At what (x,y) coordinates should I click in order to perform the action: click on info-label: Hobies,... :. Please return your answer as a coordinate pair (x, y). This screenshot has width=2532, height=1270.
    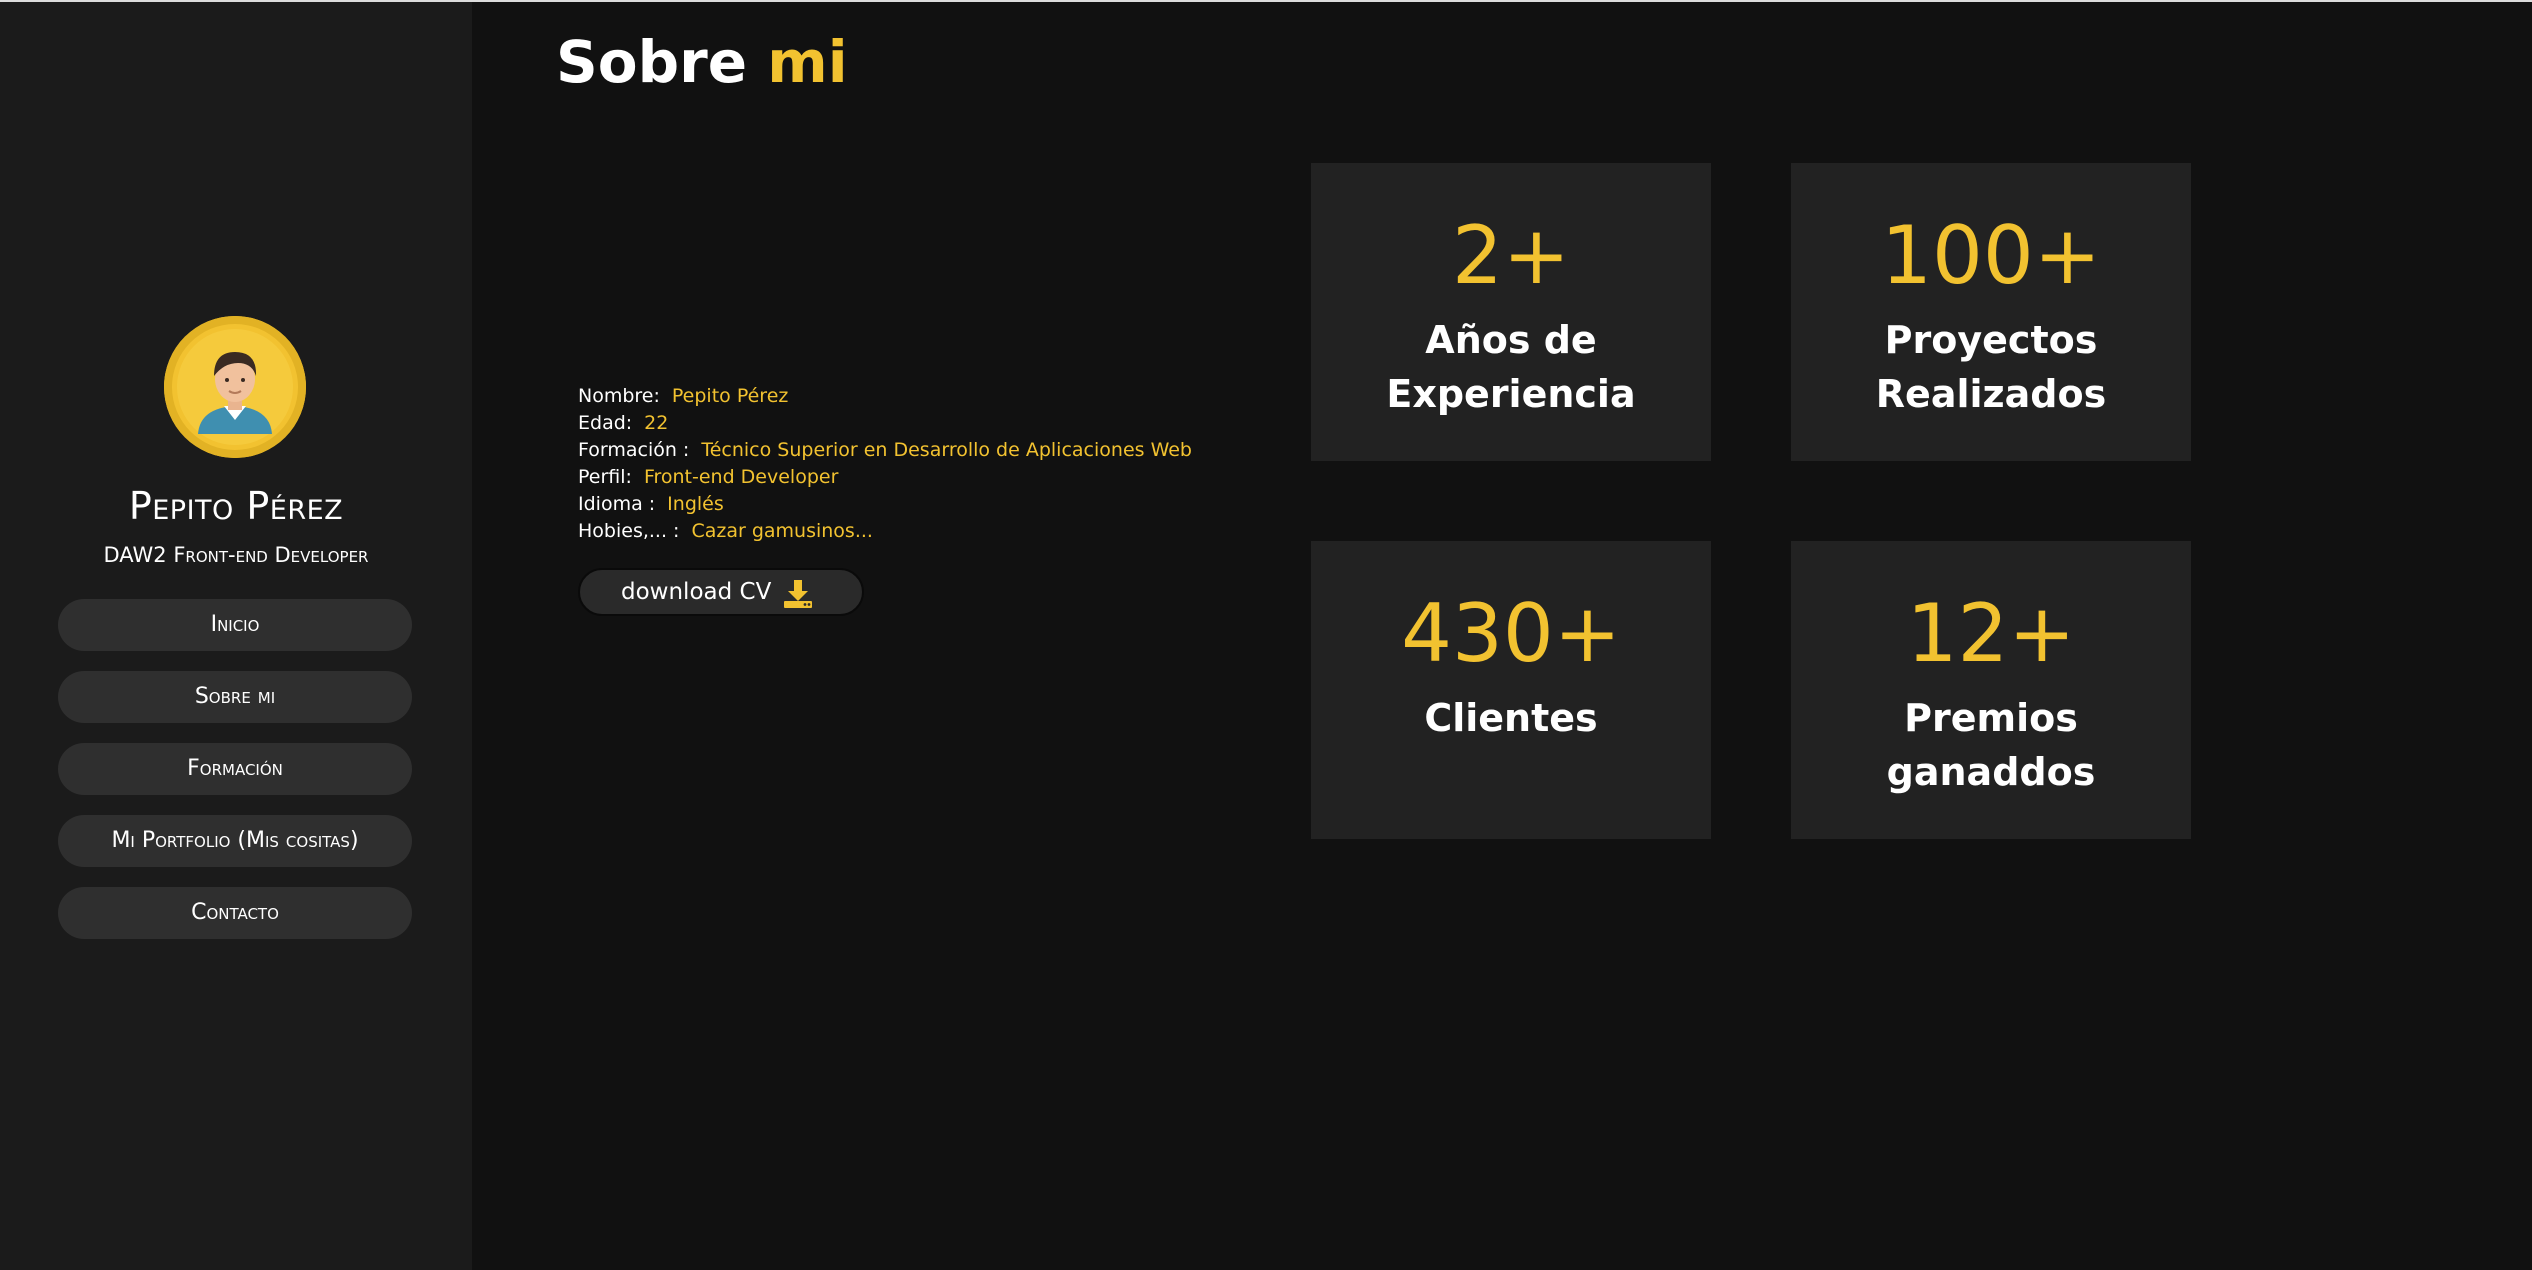
    Looking at the image, I should click on (629, 531).